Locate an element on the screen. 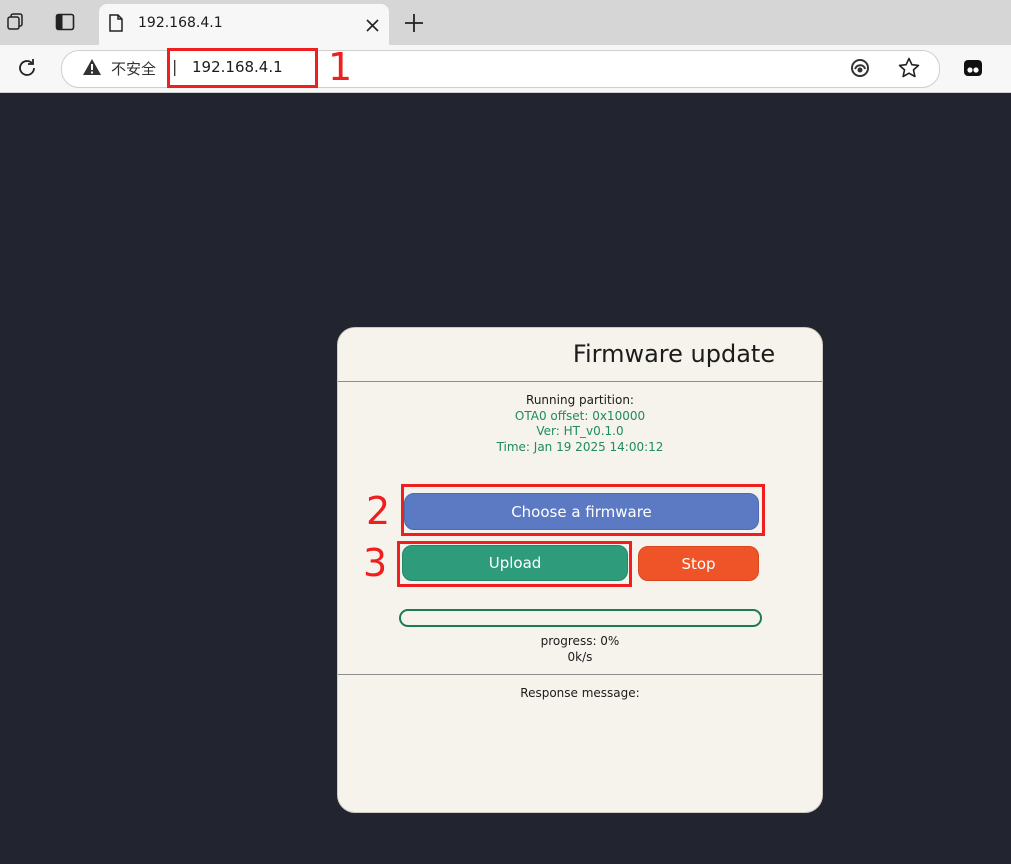 Image resolution: width=1011 pixels, height=864 pixels. tab-actions-icon is located at coordinates (65, 22).